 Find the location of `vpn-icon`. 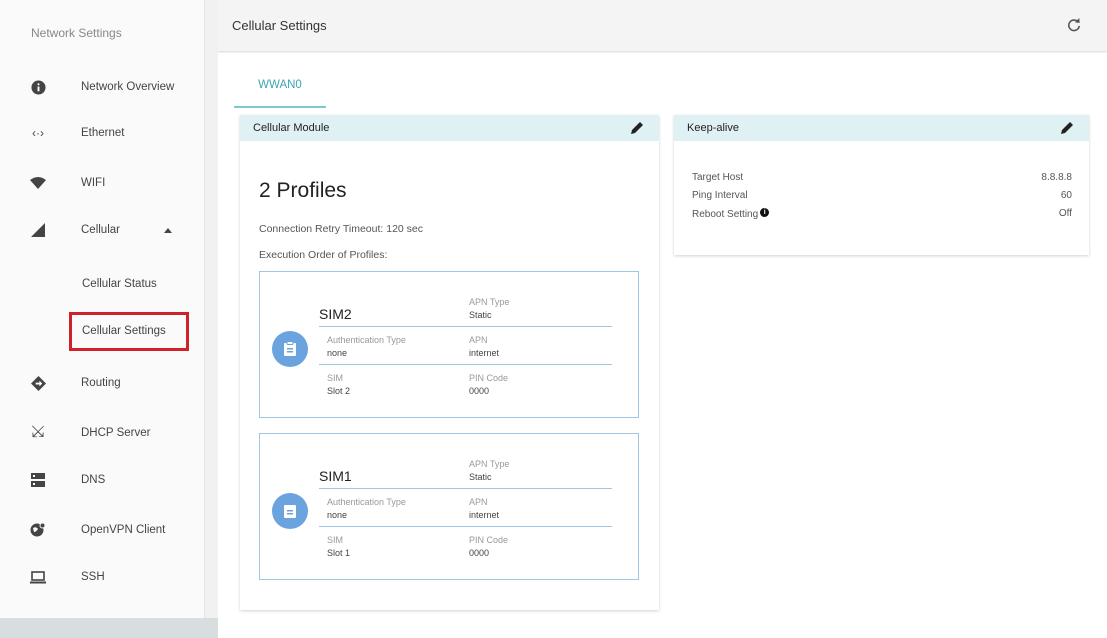

vpn-icon is located at coordinates (38, 530).